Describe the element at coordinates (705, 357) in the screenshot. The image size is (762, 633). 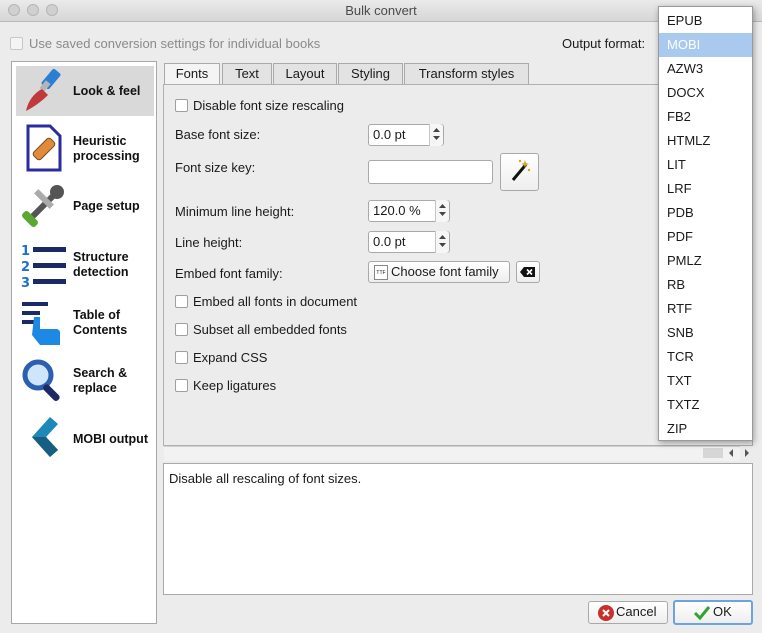
I see `format-option-tcr: TCR` at that location.